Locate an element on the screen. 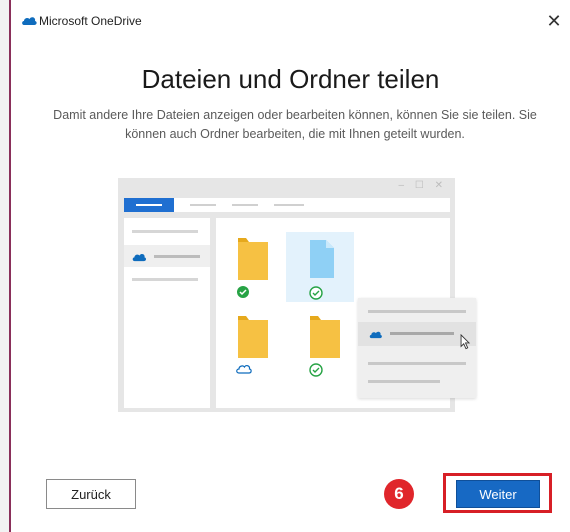  close-icon: ✕ is located at coordinates (554, 21).